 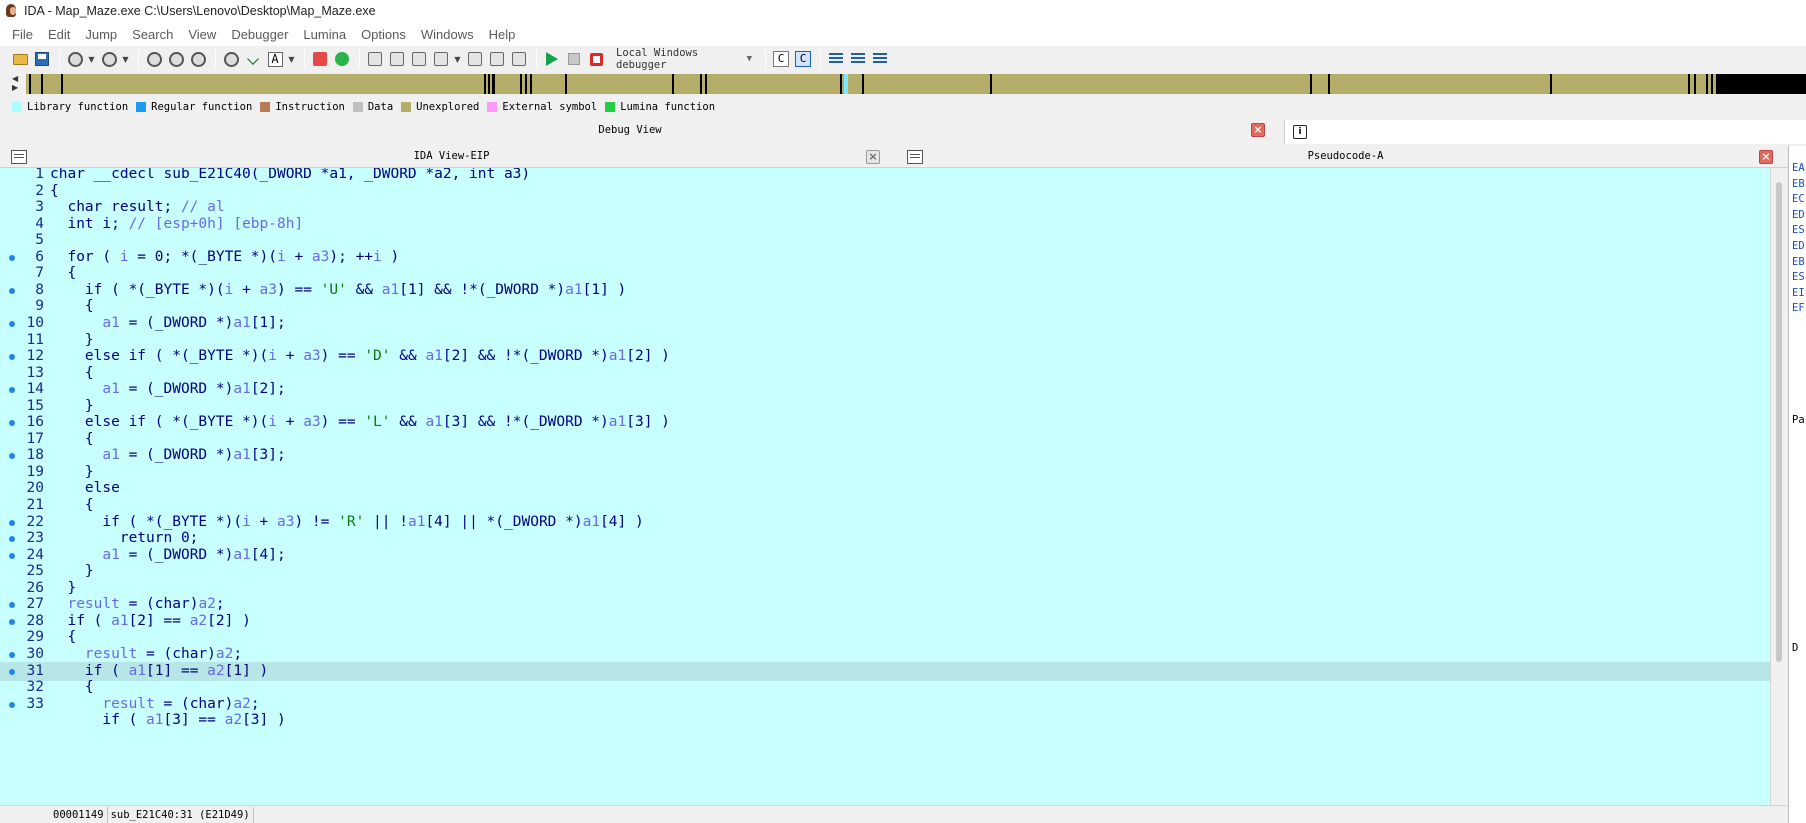 I want to click on hex-view-button, so click(x=154, y=59).